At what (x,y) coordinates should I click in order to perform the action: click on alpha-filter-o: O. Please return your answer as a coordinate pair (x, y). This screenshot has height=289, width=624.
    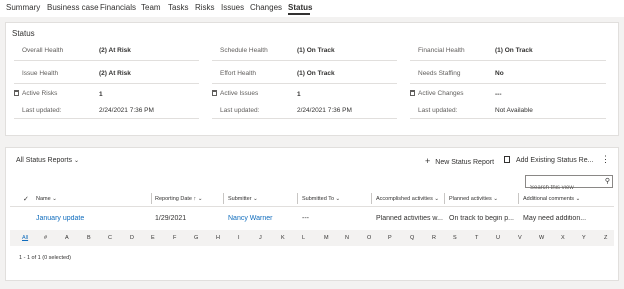
    Looking at the image, I should click on (369, 238).